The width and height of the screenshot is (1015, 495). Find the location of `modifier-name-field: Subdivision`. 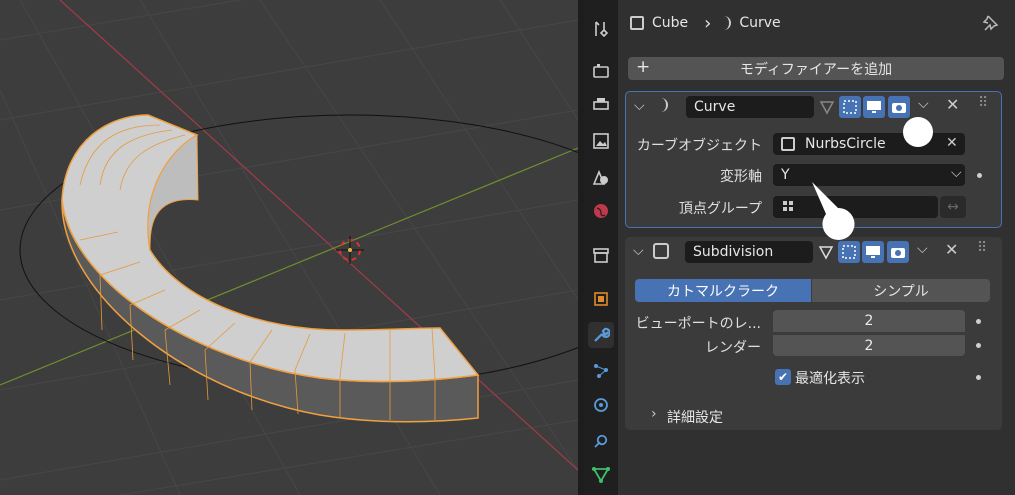

modifier-name-field: Subdivision is located at coordinates (749, 252).